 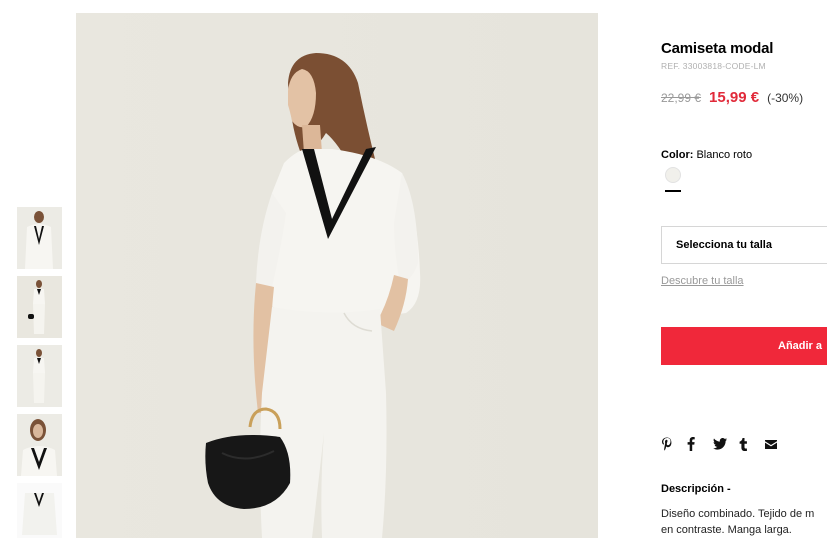 I want to click on description-title: Descripción -, so click(x=696, y=489).